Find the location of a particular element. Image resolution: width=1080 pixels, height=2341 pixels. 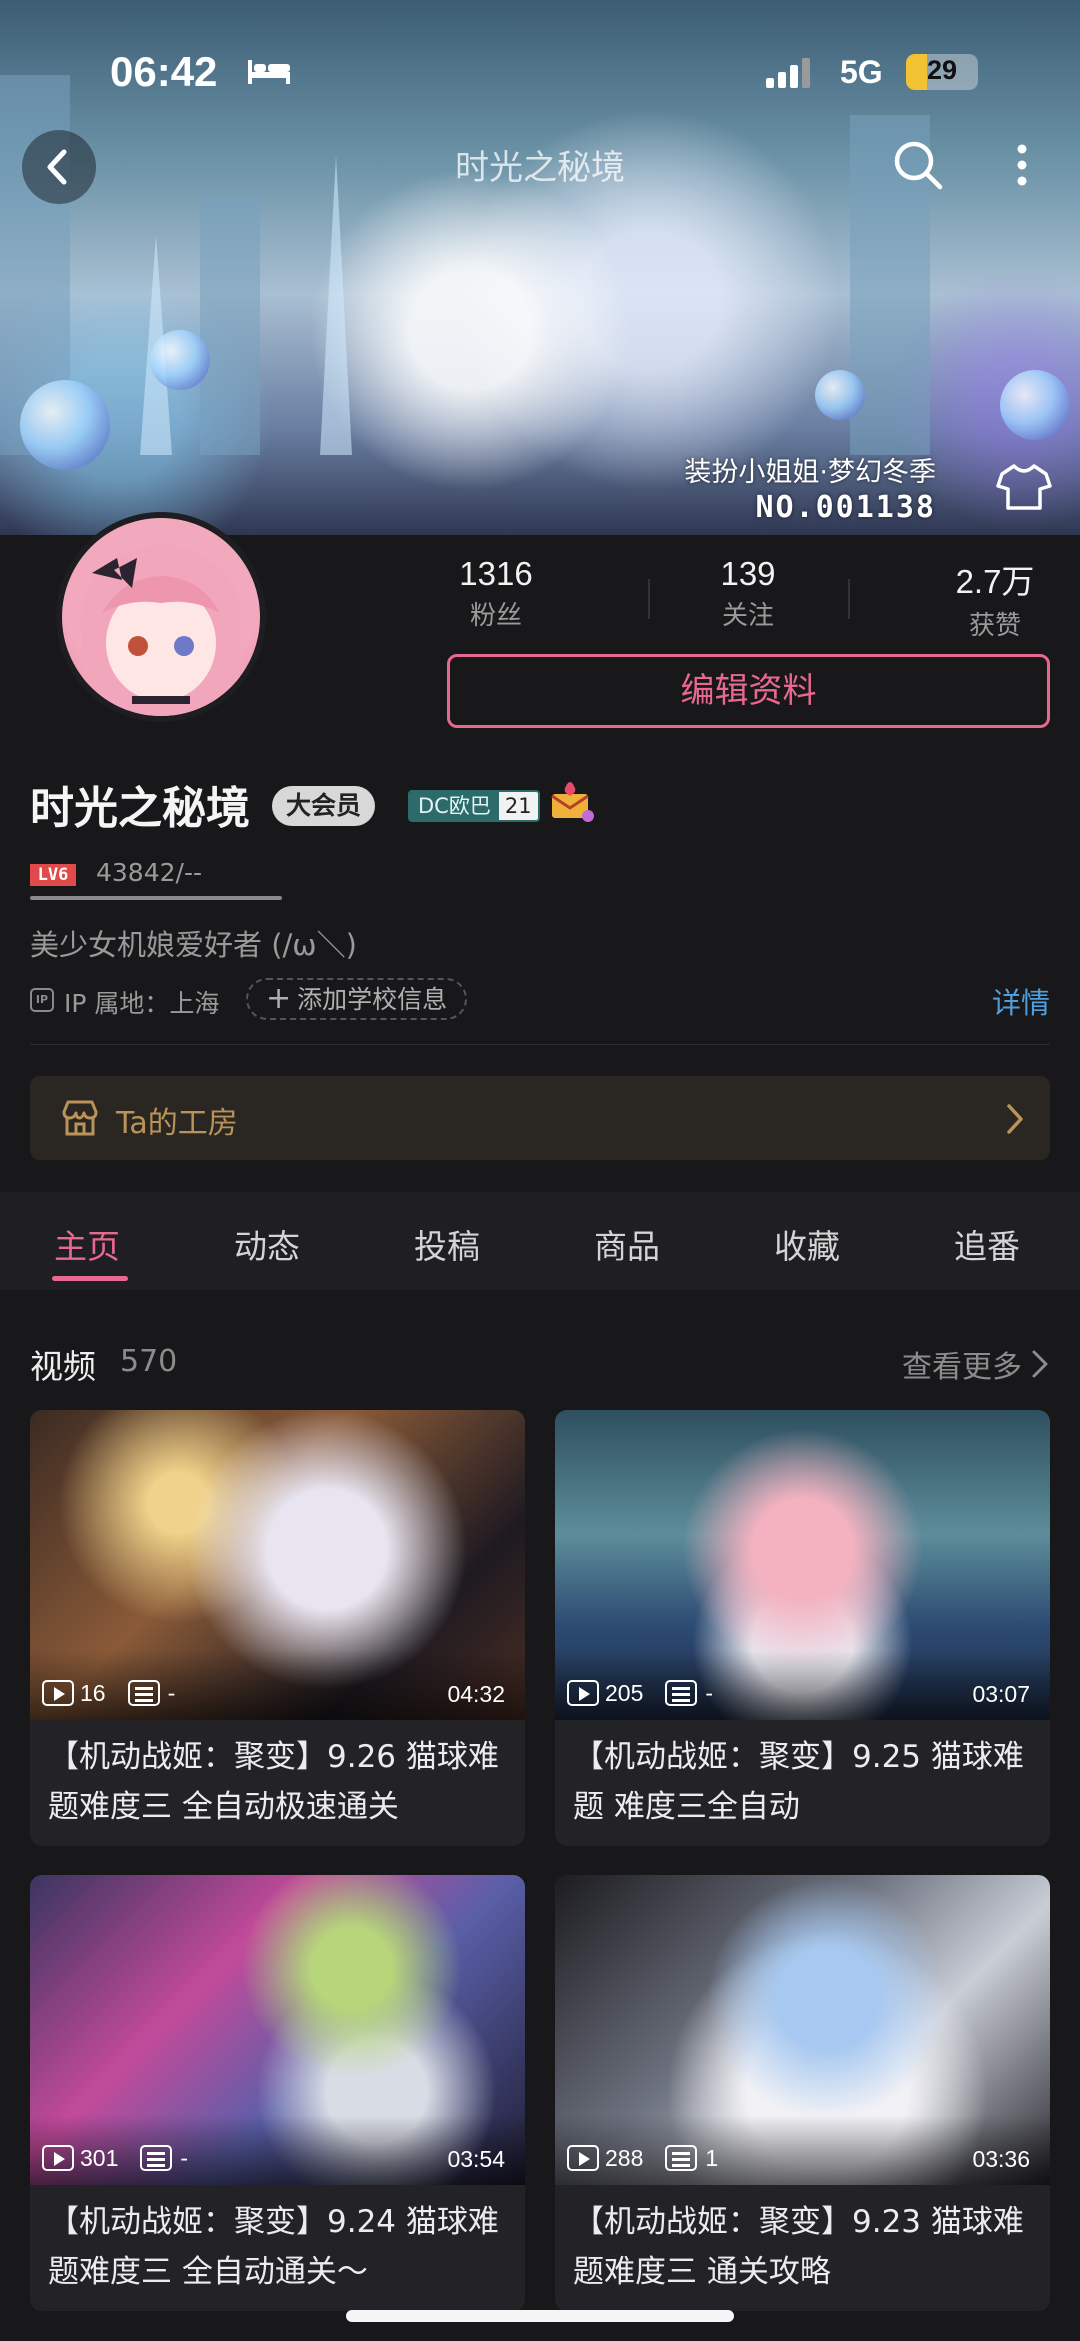

shop-icon is located at coordinates (80, 1118).